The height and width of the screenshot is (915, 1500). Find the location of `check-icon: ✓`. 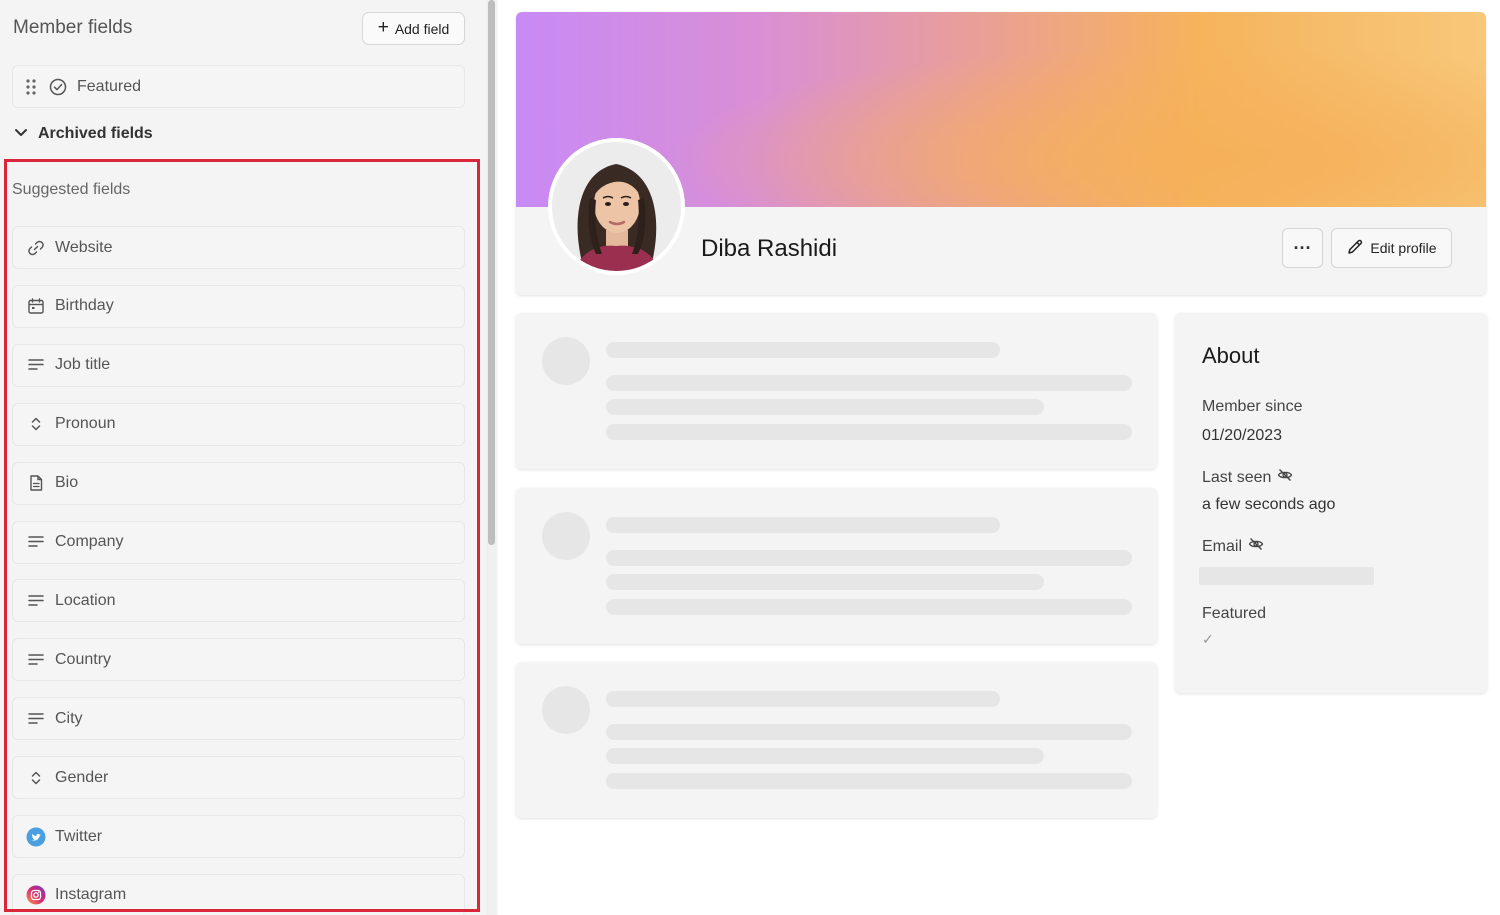

check-icon: ✓ is located at coordinates (1208, 639).